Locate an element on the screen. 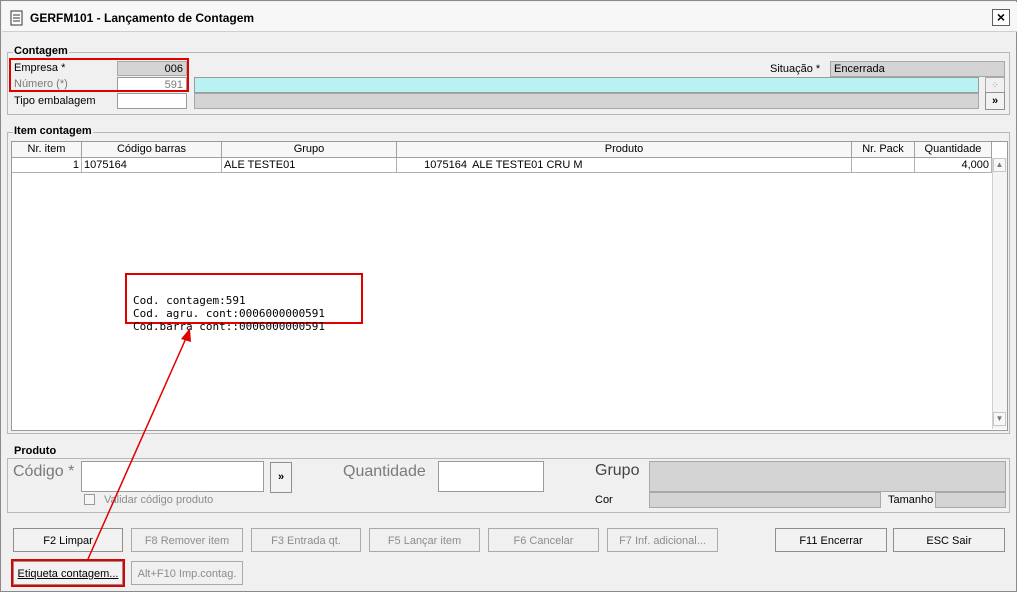 The height and width of the screenshot is (596, 1021). f11-encerrar-button: F11 Encerrar is located at coordinates (831, 540).